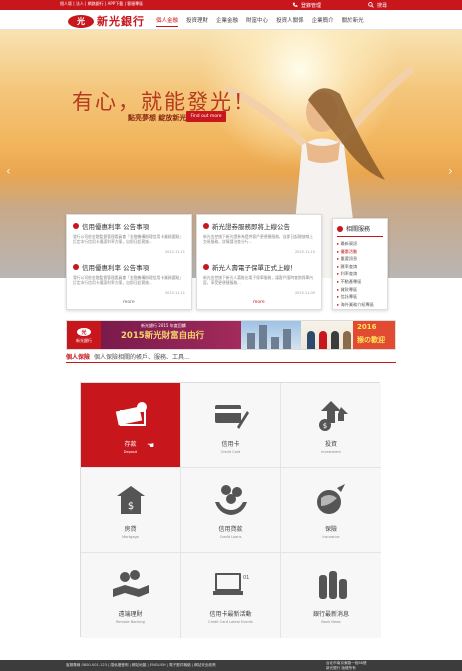  What do you see at coordinates (116, 268) in the screenshot?
I see `news-title: 信用優惠利率 公告事項` at bounding box center [116, 268].